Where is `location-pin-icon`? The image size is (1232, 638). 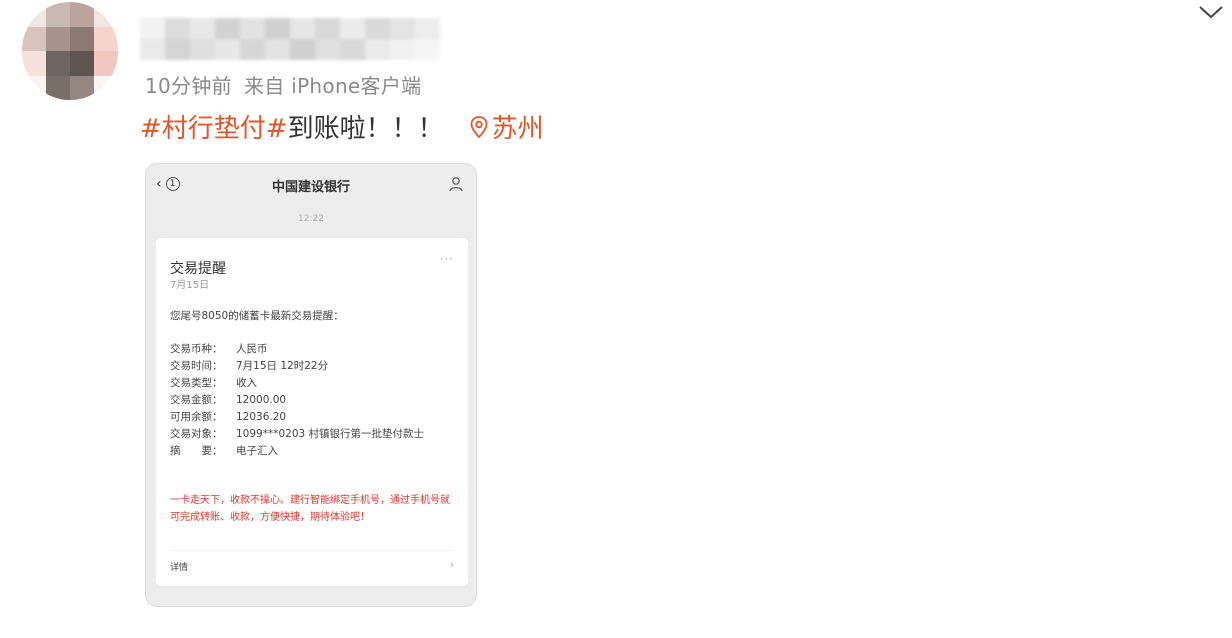 location-pin-icon is located at coordinates (478, 126).